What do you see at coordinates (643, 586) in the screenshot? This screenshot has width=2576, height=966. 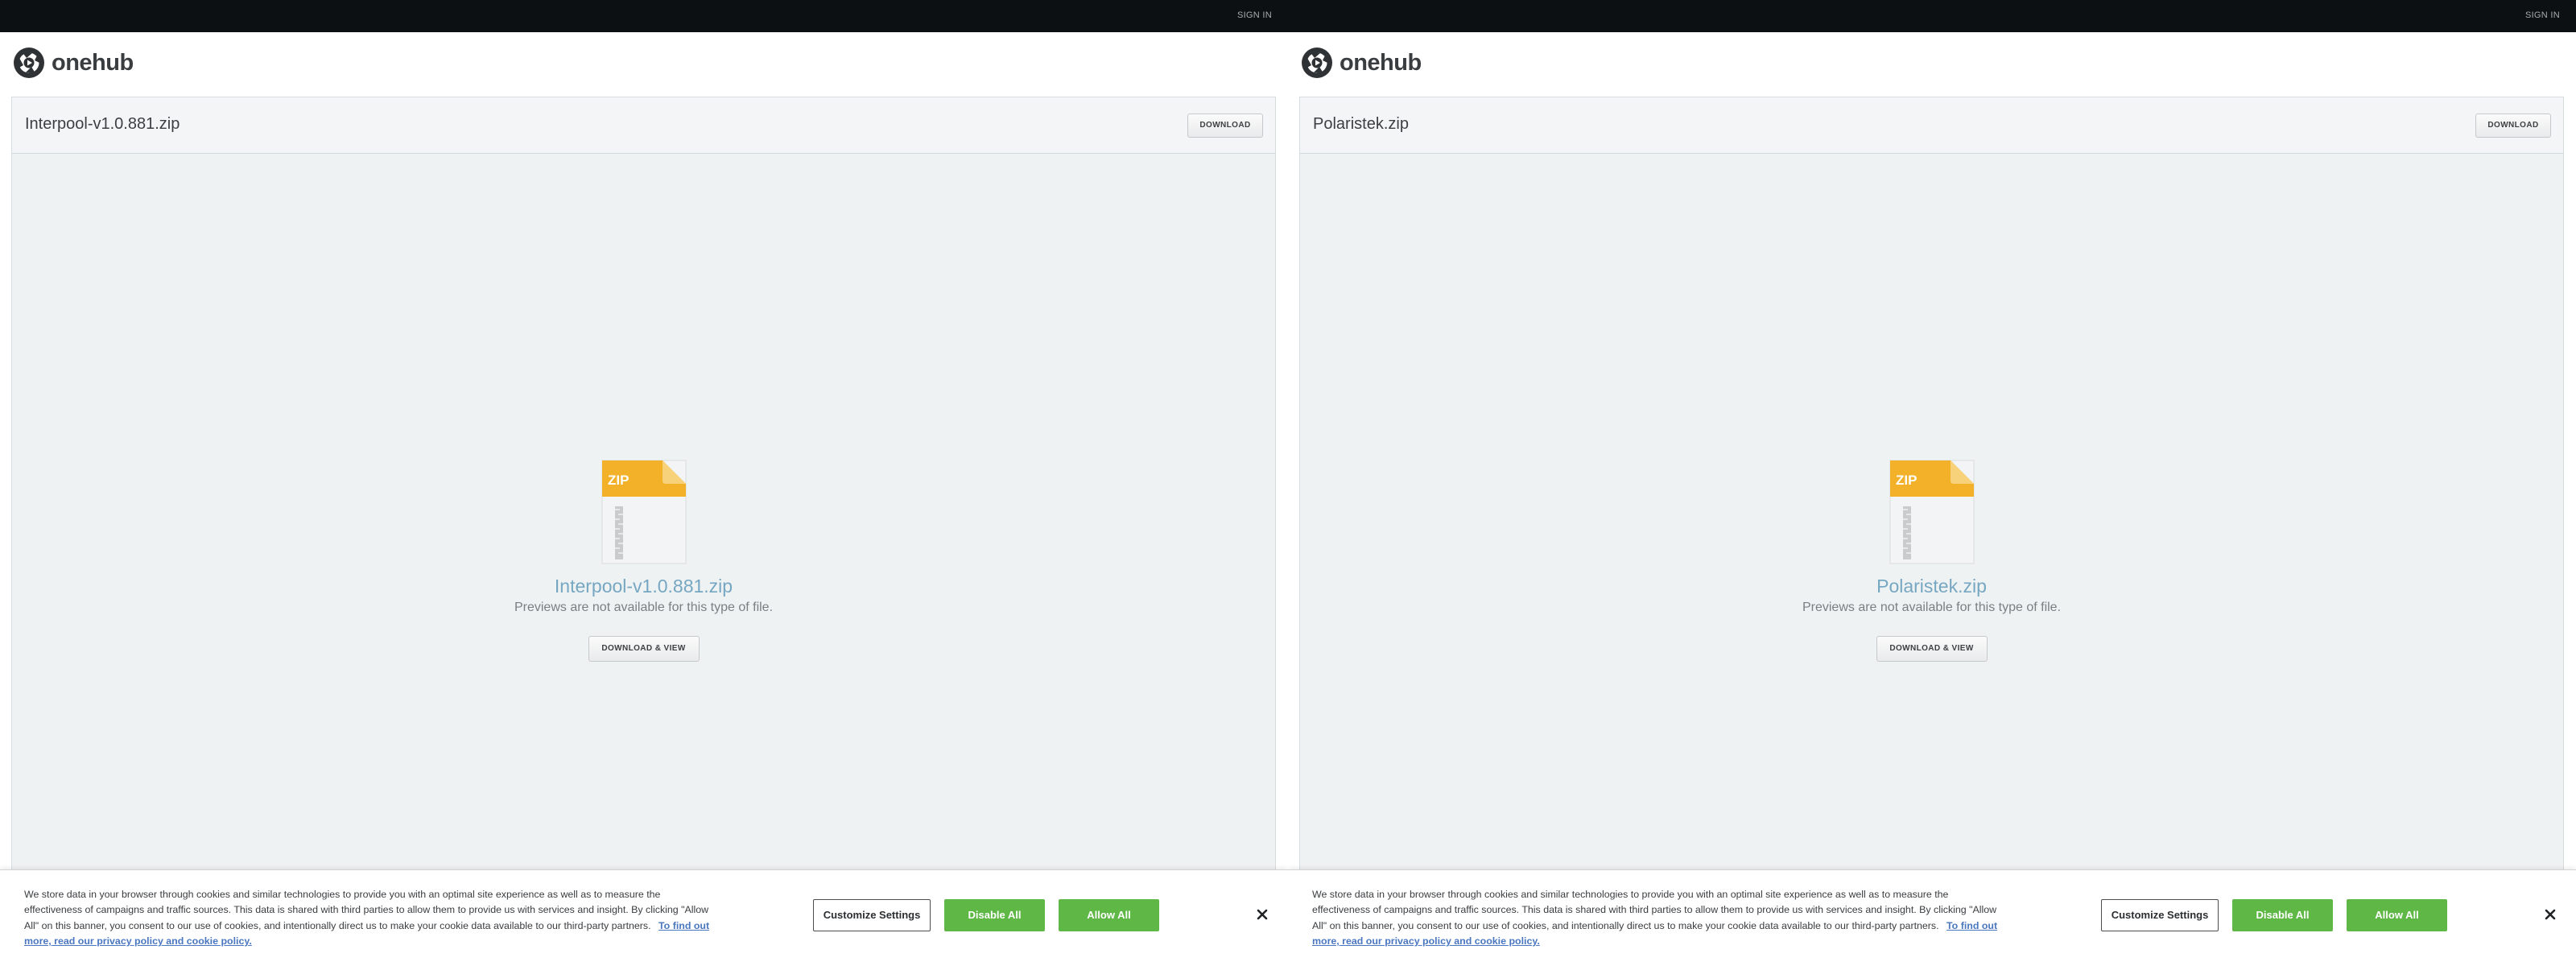 I see `preview-file-name: Interpool-v1.0.881.zip` at bounding box center [643, 586].